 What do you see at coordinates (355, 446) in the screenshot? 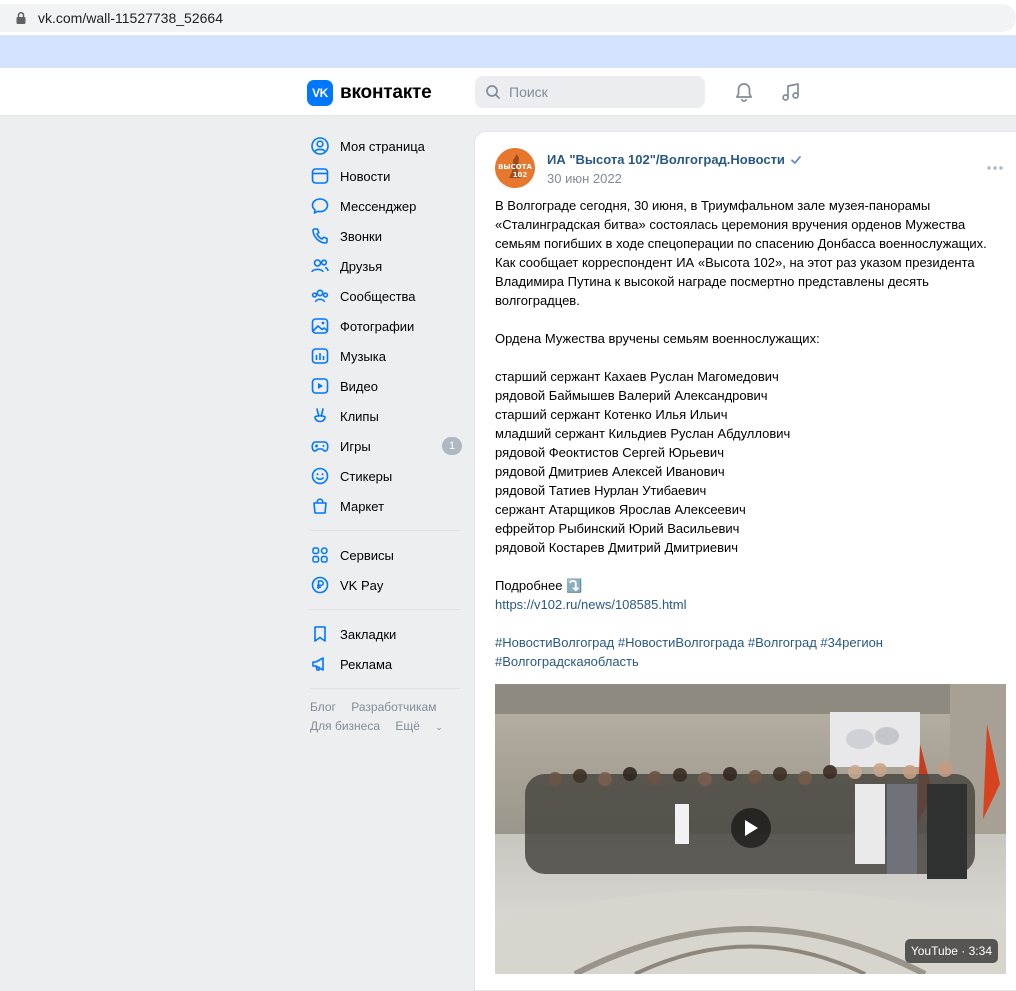
I see `sidebar-item-label: Игры` at bounding box center [355, 446].